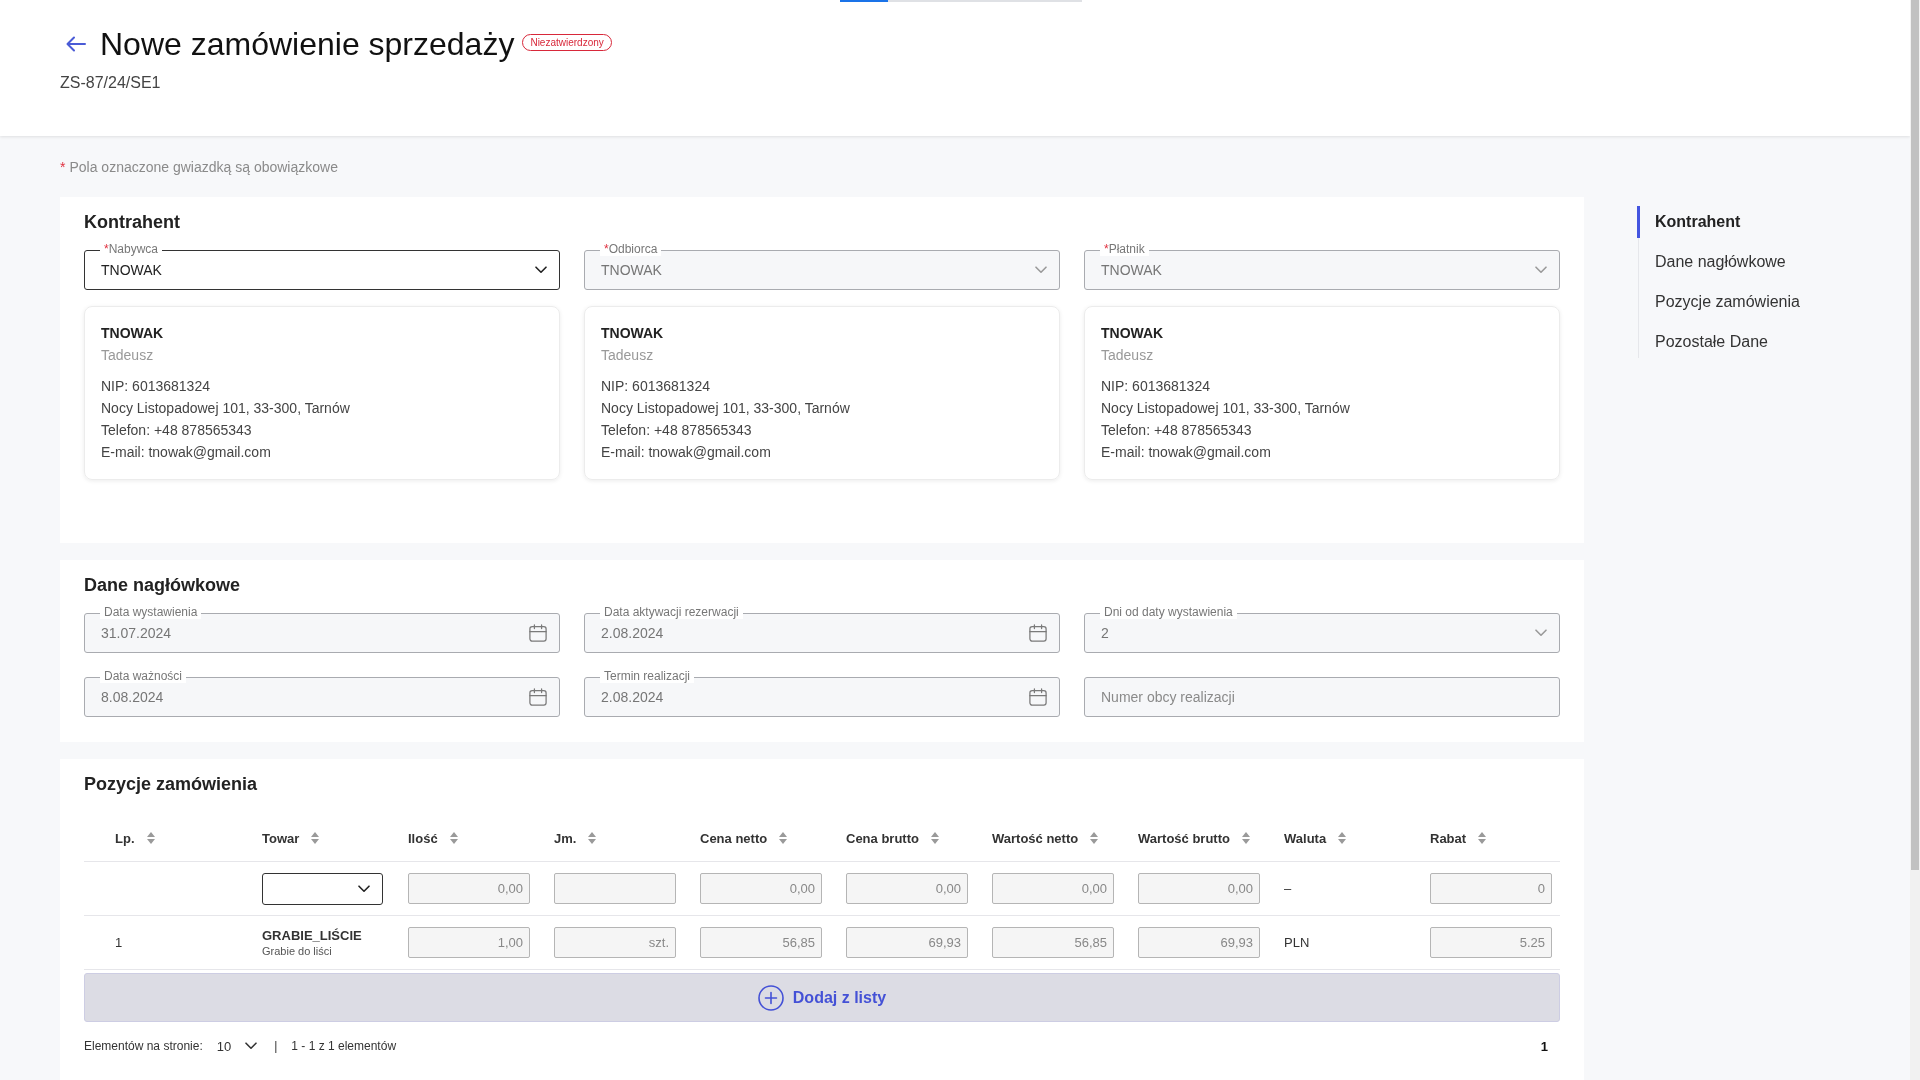 This screenshot has width=1920, height=1080. I want to click on page-button: 1, so click(1544, 1046).